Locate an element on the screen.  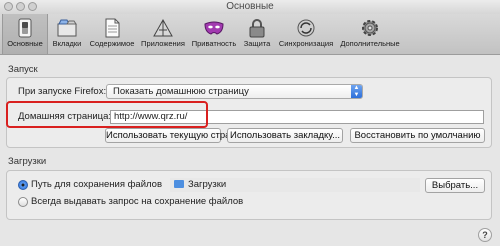
minimize-window-button is located at coordinates (20, 6).